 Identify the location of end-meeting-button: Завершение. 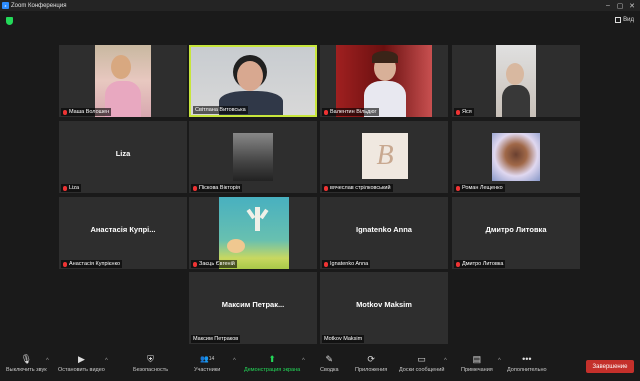
(610, 366).